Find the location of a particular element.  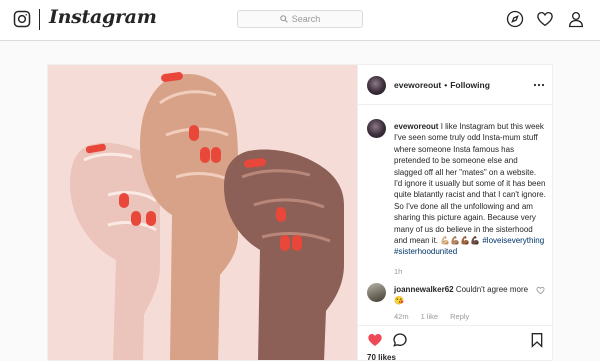

search-placeholder: Search is located at coordinates (306, 19).